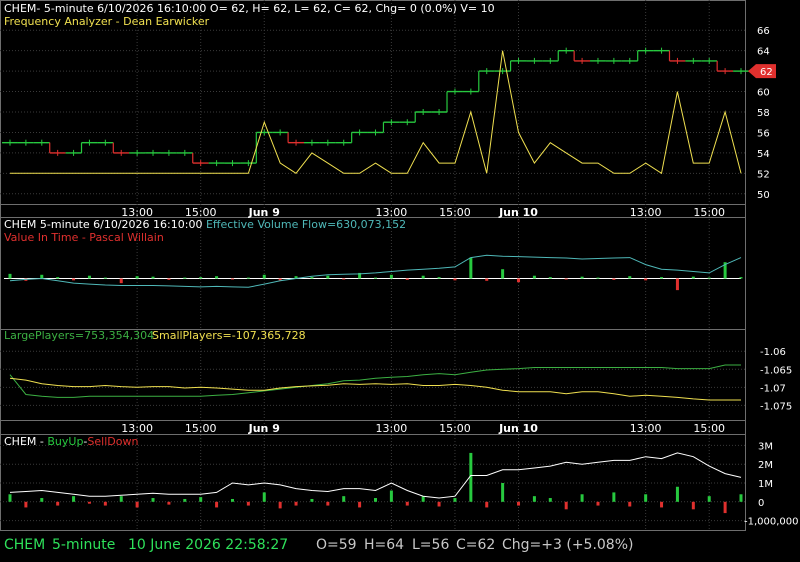 Image resolution: width=800 pixels, height=562 pixels. I want to click on cumulative-line, so click(375, 475).